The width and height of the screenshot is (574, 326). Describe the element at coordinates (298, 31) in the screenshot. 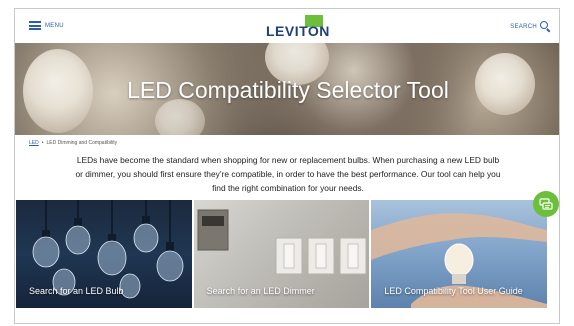

I see `logo-text: LEVITON` at that location.